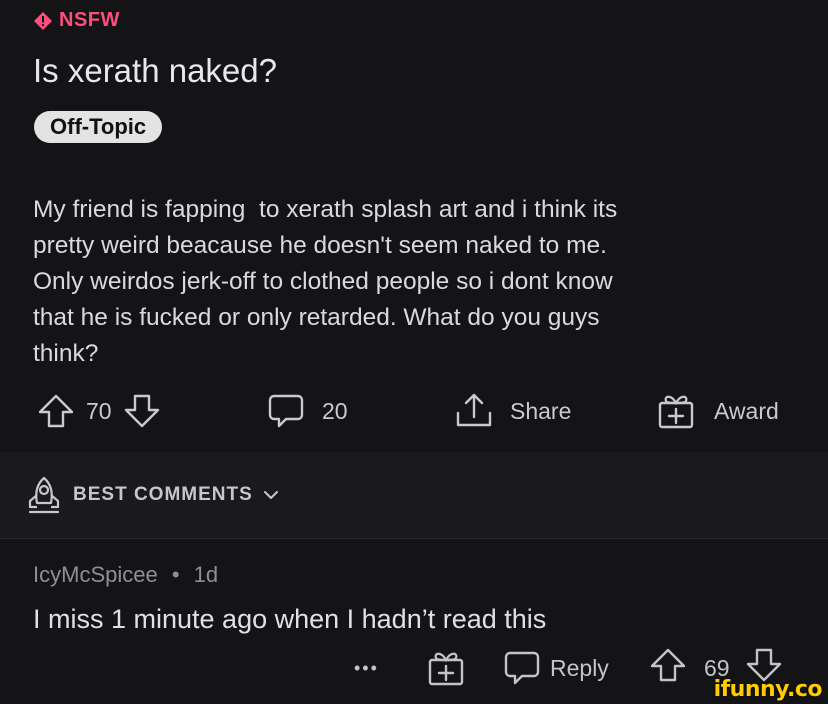 This screenshot has height=704, width=828. What do you see at coordinates (155, 71) in the screenshot?
I see `post-title: Is xerath naked?` at bounding box center [155, 71].